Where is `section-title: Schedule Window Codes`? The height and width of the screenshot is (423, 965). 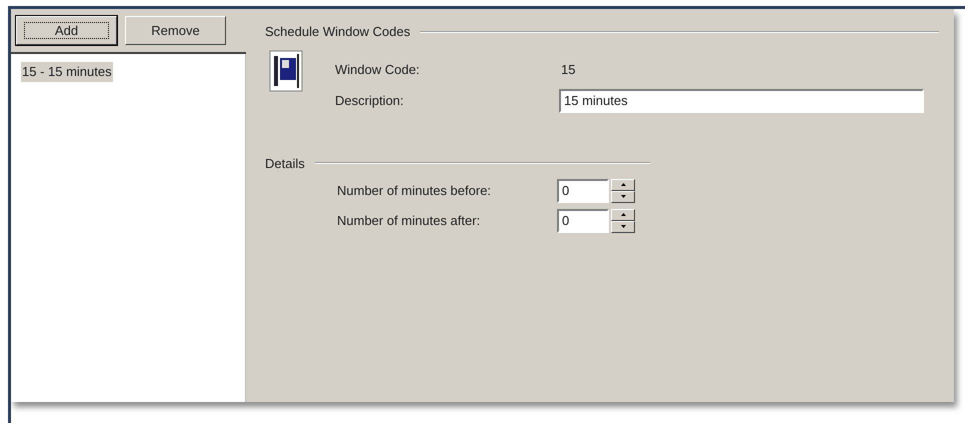 section-title: Schedule Window Codes is located at coordinates (337, 32).